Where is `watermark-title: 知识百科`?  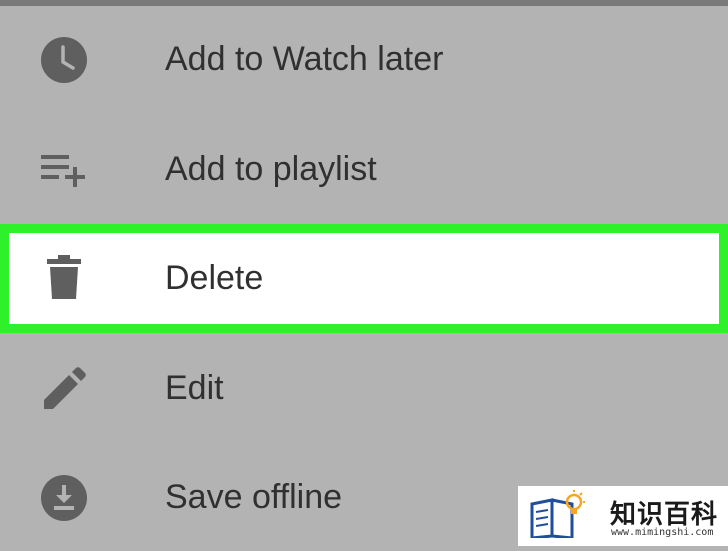 watermark-title: 知识百科 is located at coordinates (664, 515).